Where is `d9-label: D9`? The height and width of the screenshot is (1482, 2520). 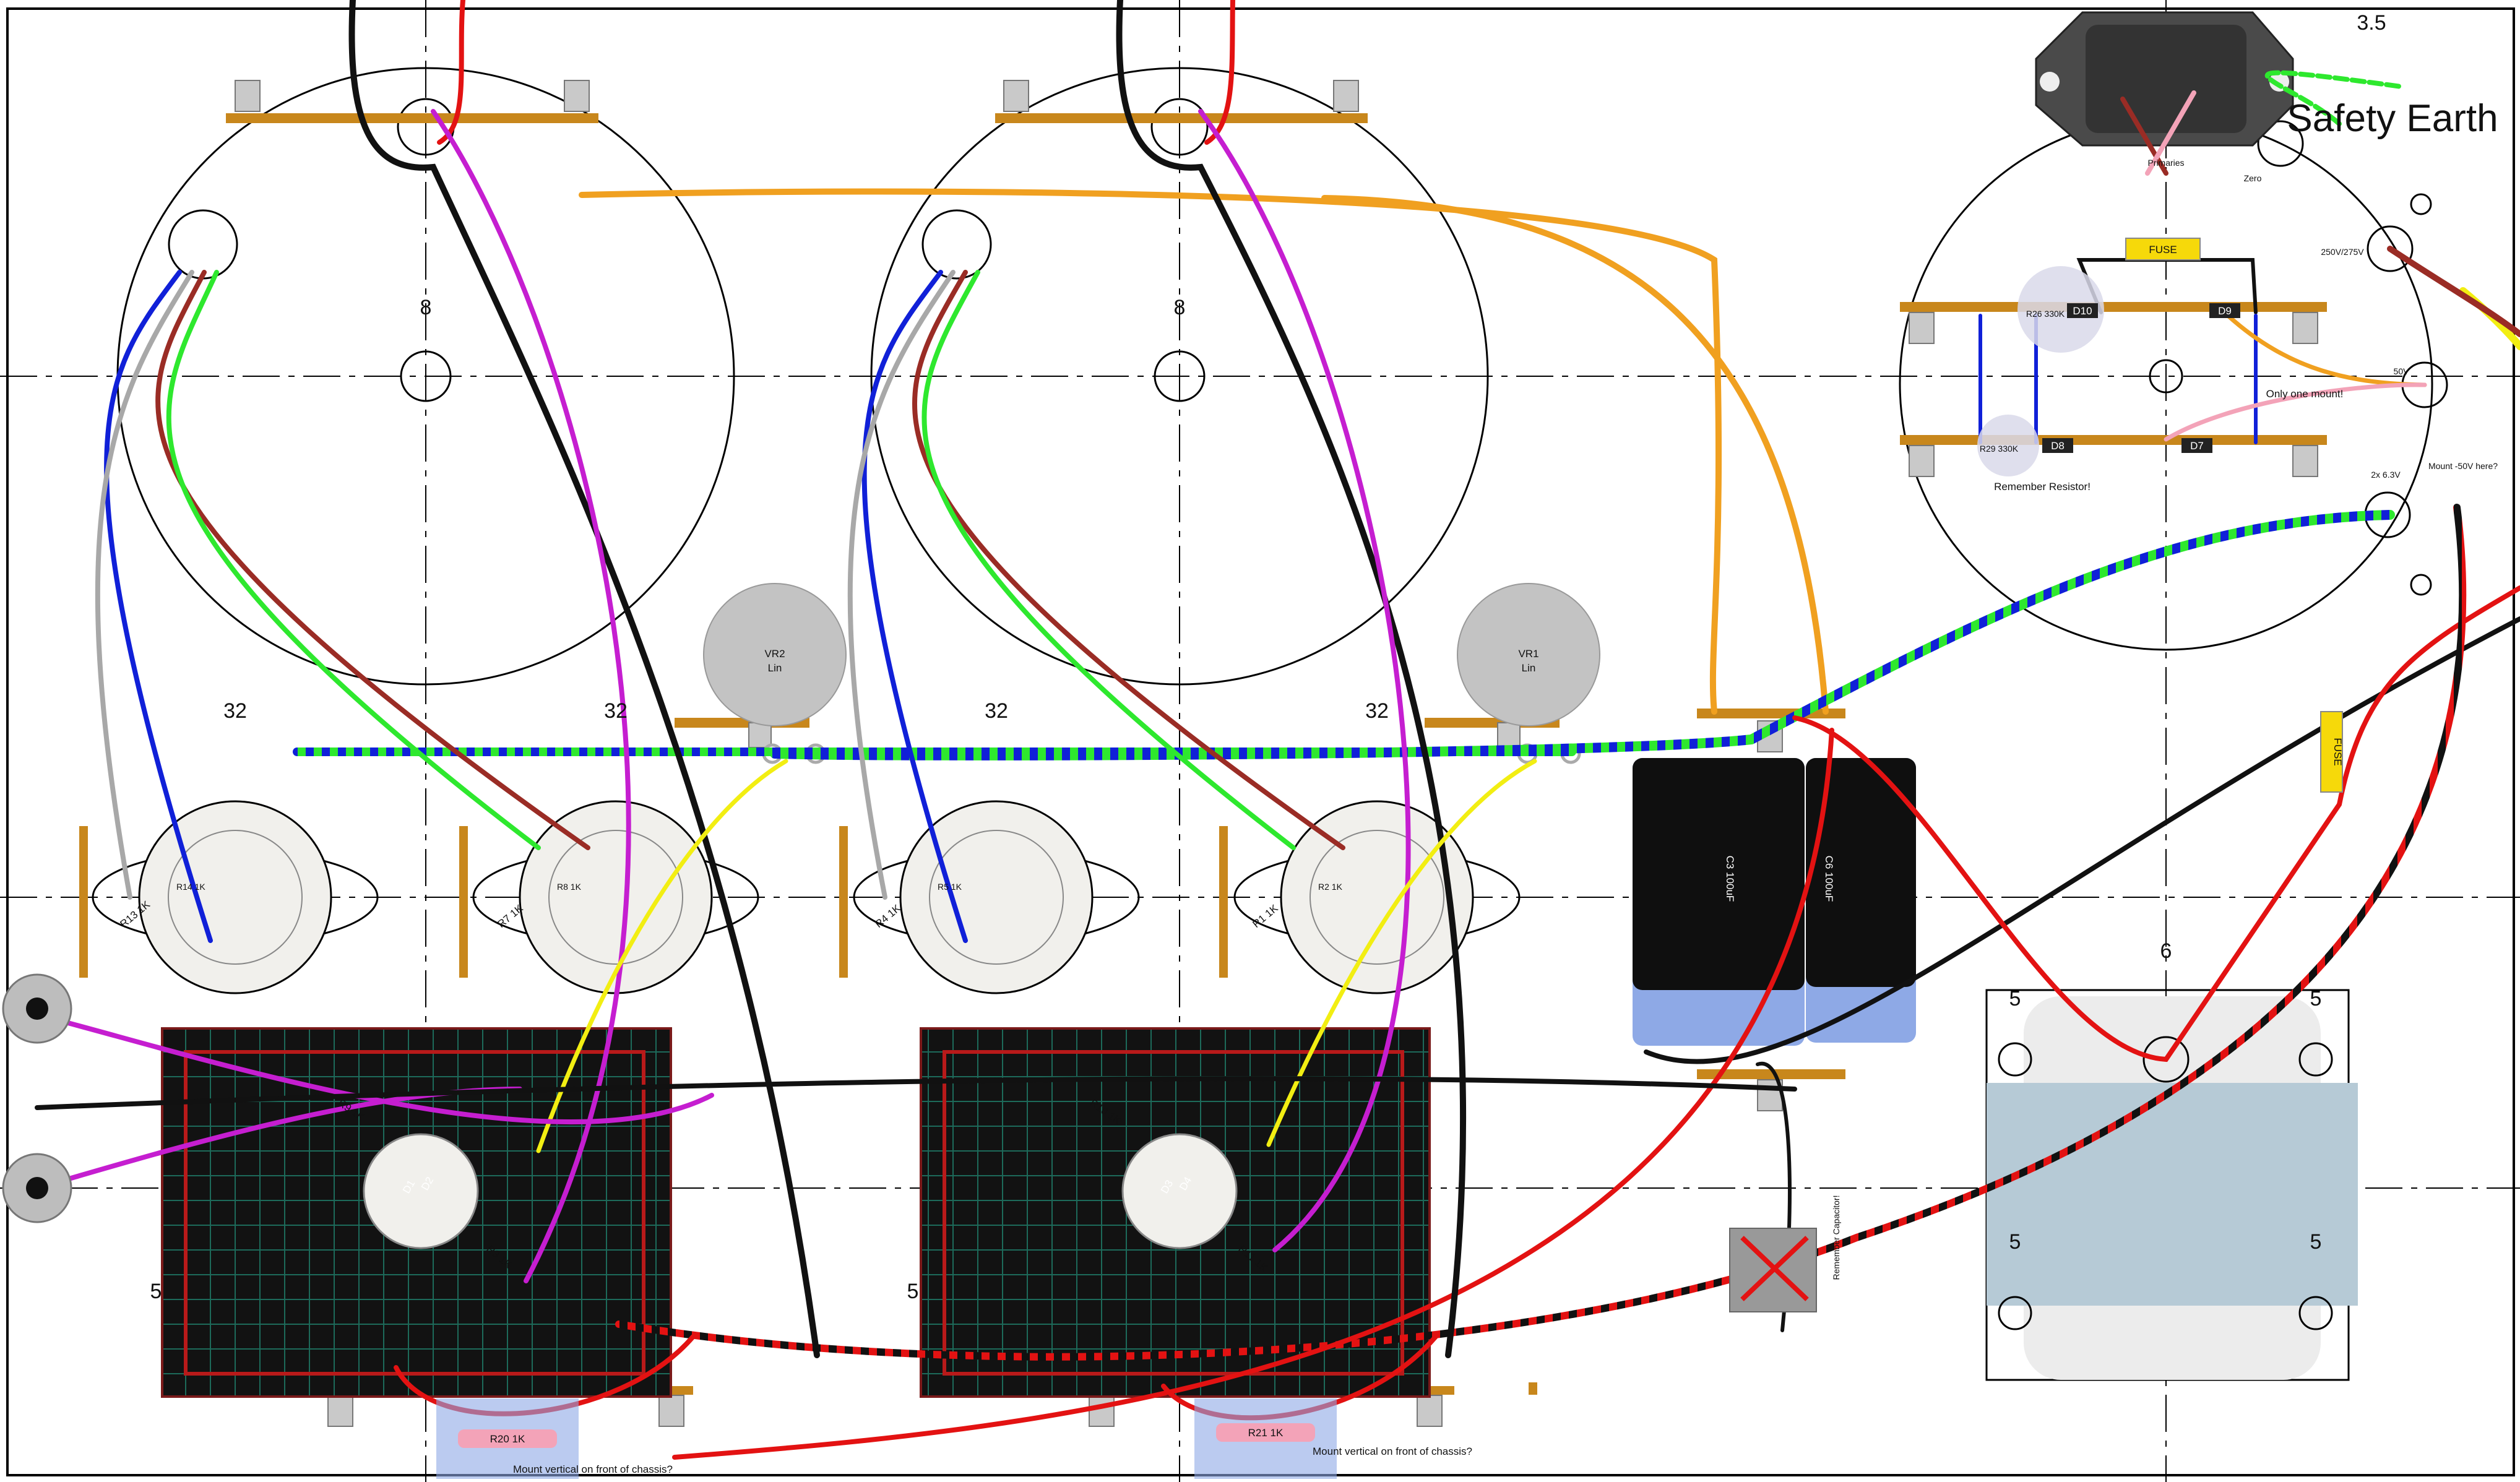
d9-label: D9 is located at coordinates (2225, 311).